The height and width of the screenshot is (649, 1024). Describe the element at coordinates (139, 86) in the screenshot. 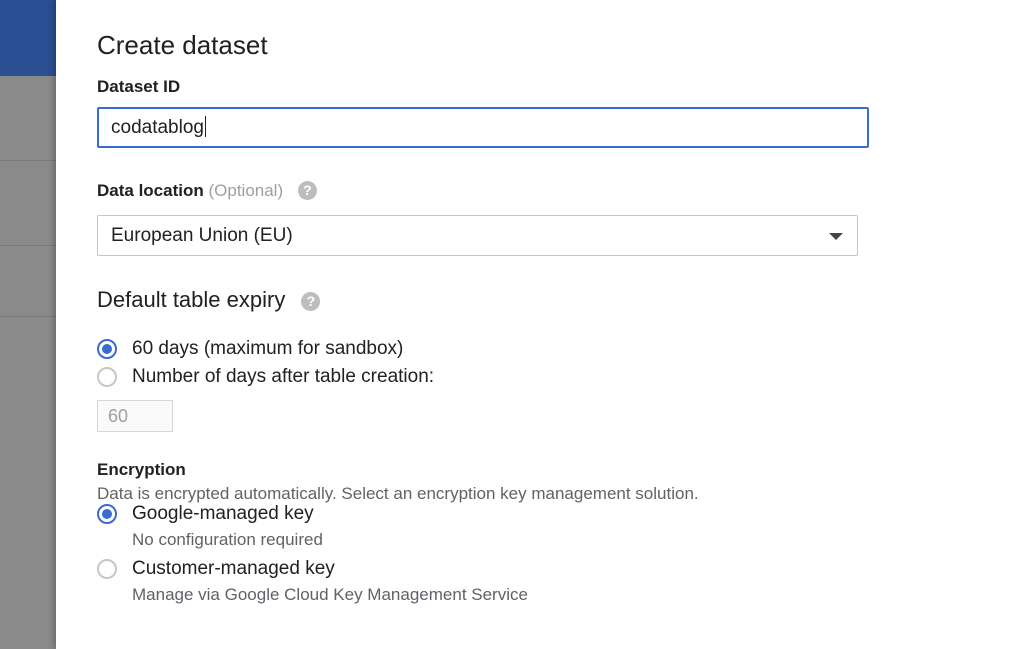

I see `dataset-id-label: Dataset ID` at that location.